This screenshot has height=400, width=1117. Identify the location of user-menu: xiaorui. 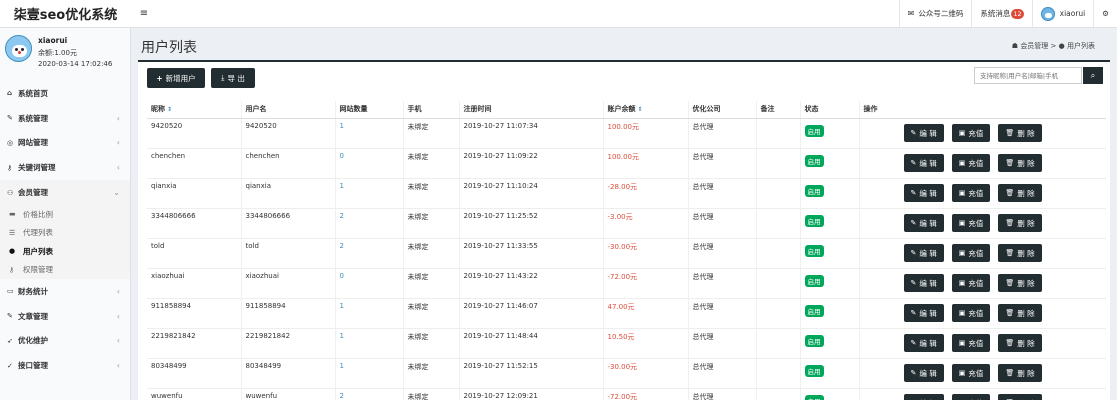
(1062, 13).